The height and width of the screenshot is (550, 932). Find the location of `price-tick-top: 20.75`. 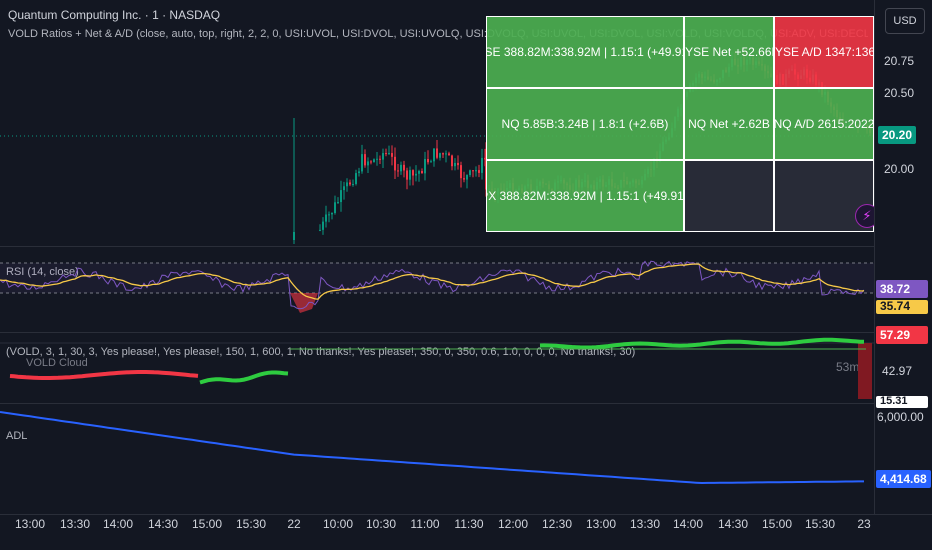

price-tick-top: 20.75 is located at coordinates (899, 61).